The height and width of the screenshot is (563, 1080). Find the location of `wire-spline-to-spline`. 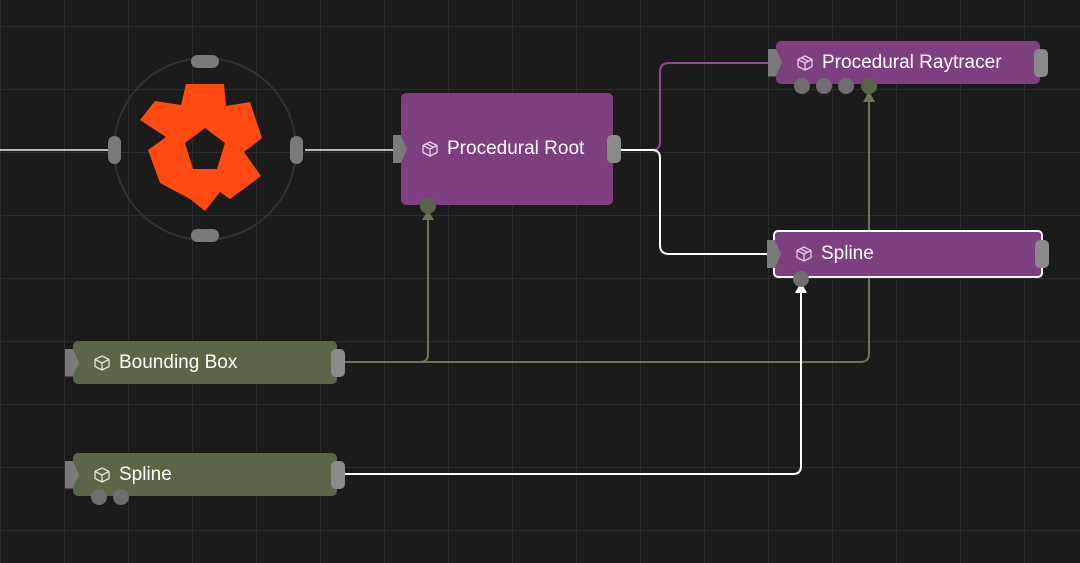

wire-spline-to-spline is located at coordinates (573, 380).